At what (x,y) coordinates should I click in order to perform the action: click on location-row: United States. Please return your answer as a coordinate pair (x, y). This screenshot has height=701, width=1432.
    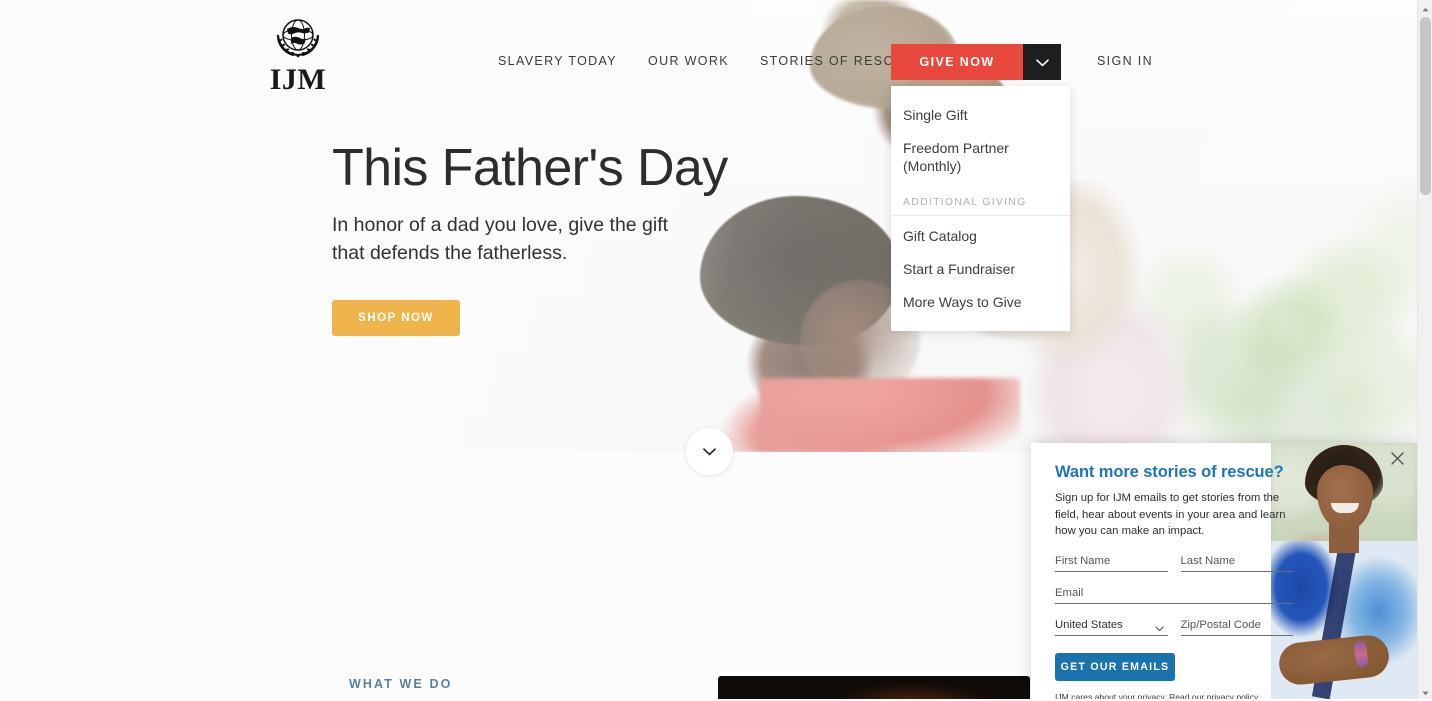
    Looking at the image, I should click on (1174, 626).